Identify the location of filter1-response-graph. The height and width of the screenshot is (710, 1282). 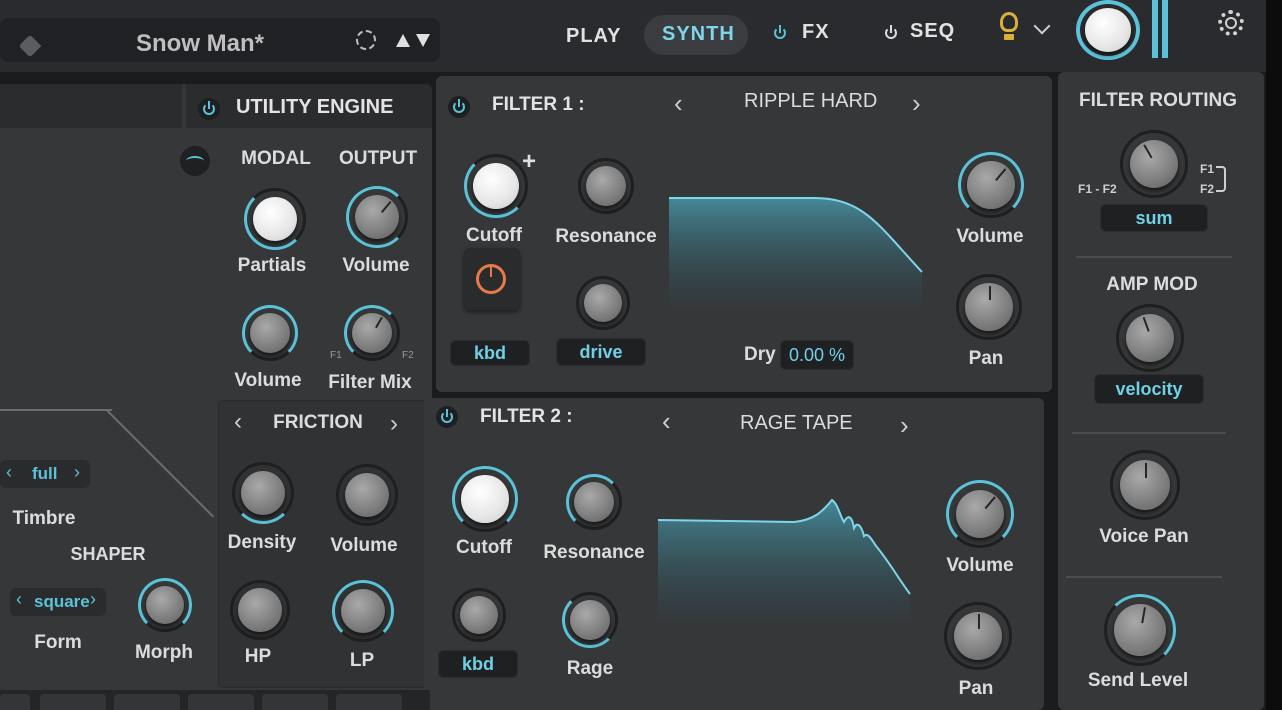
(794, 246).